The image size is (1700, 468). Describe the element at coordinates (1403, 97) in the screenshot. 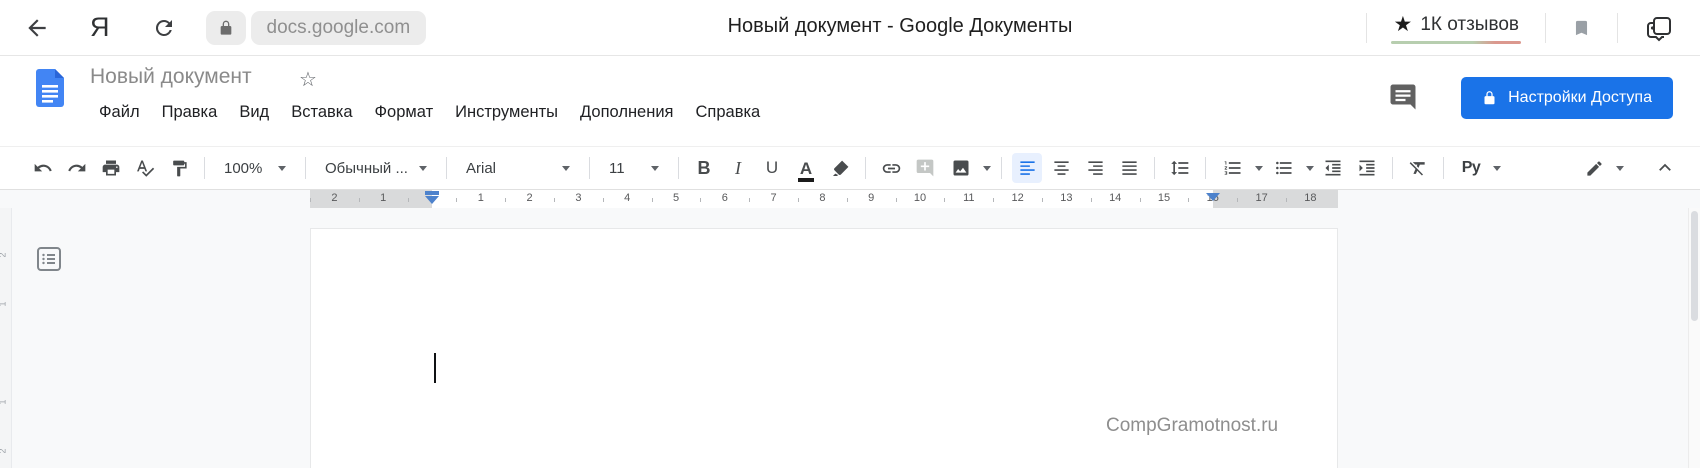

I see `comments-icon` at that location.